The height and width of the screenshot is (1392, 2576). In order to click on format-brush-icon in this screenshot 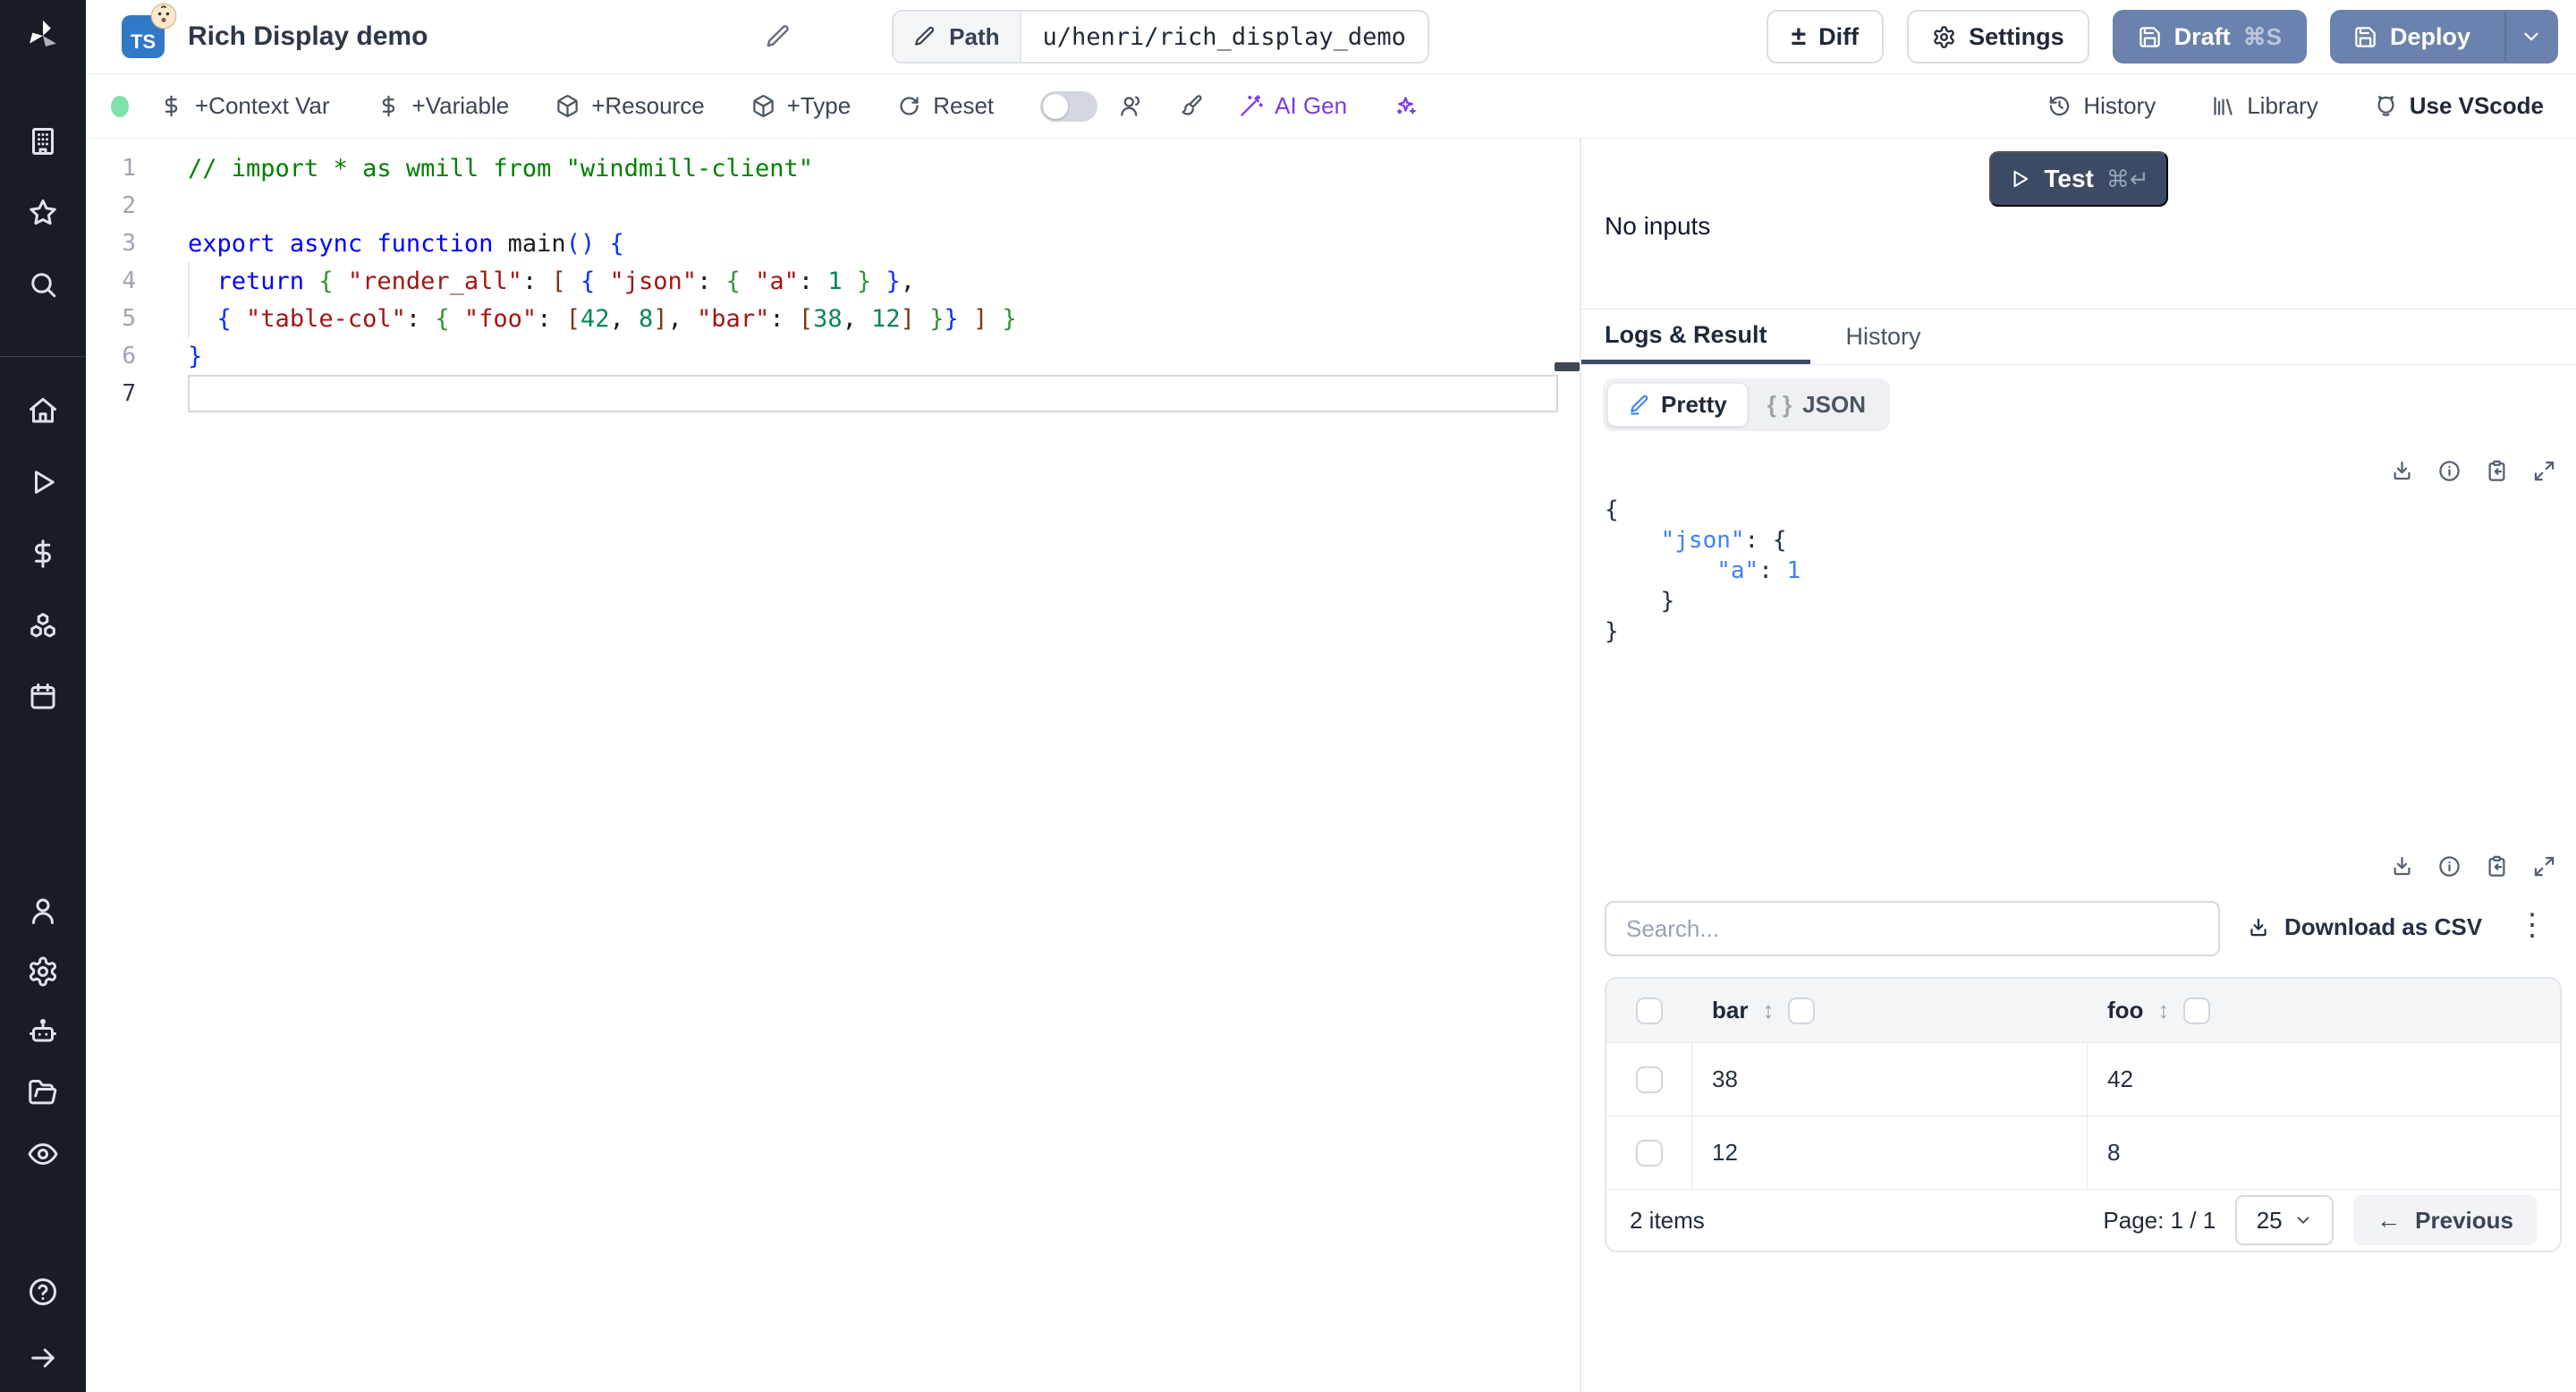, I will do `click(1191, 106)`.